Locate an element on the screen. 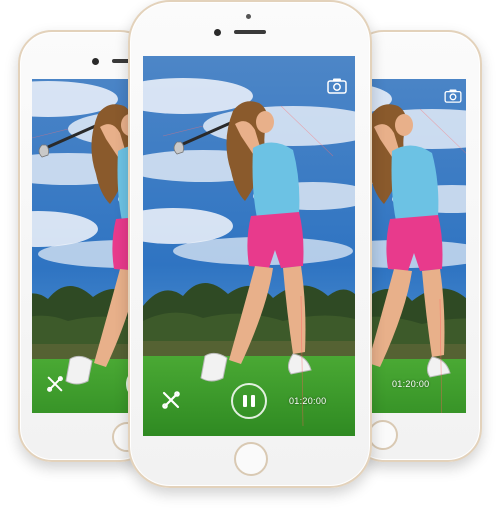 This screenshot has width=500, height=520. pause-button is located at coordinates (249, 401).